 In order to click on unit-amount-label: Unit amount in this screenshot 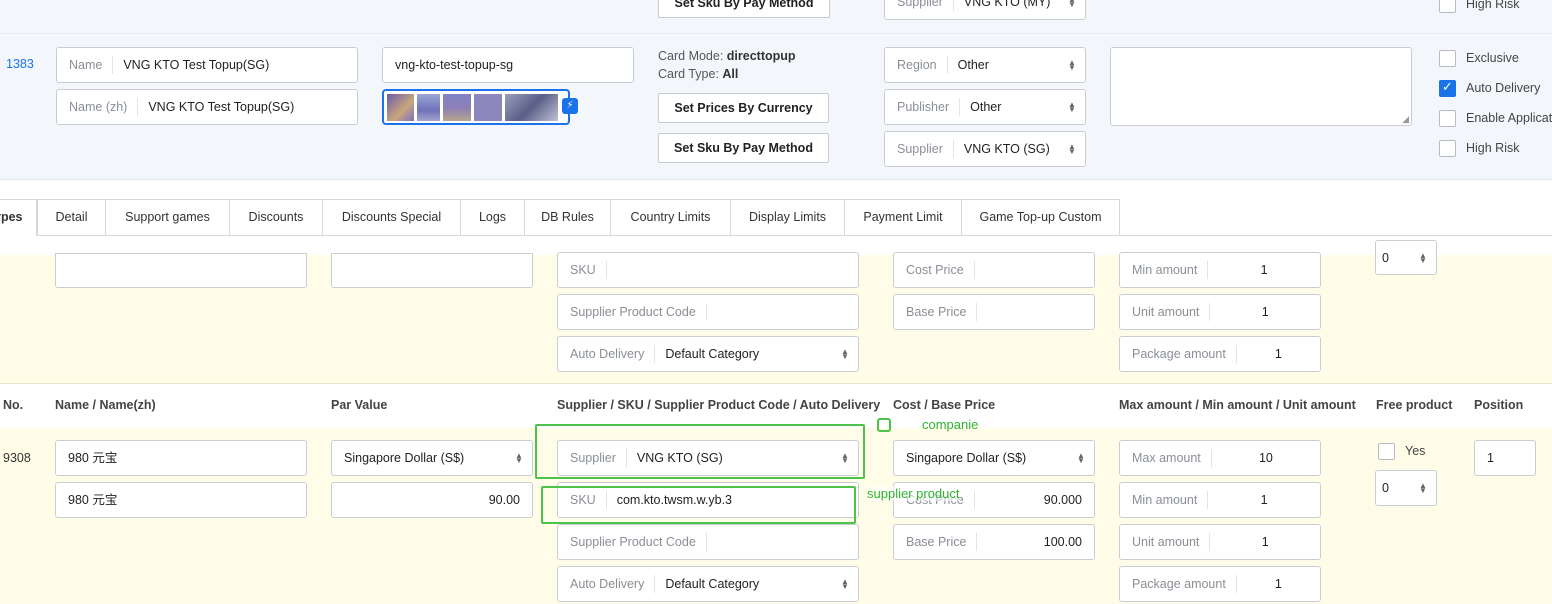, I will do `click(1165, 542)`.